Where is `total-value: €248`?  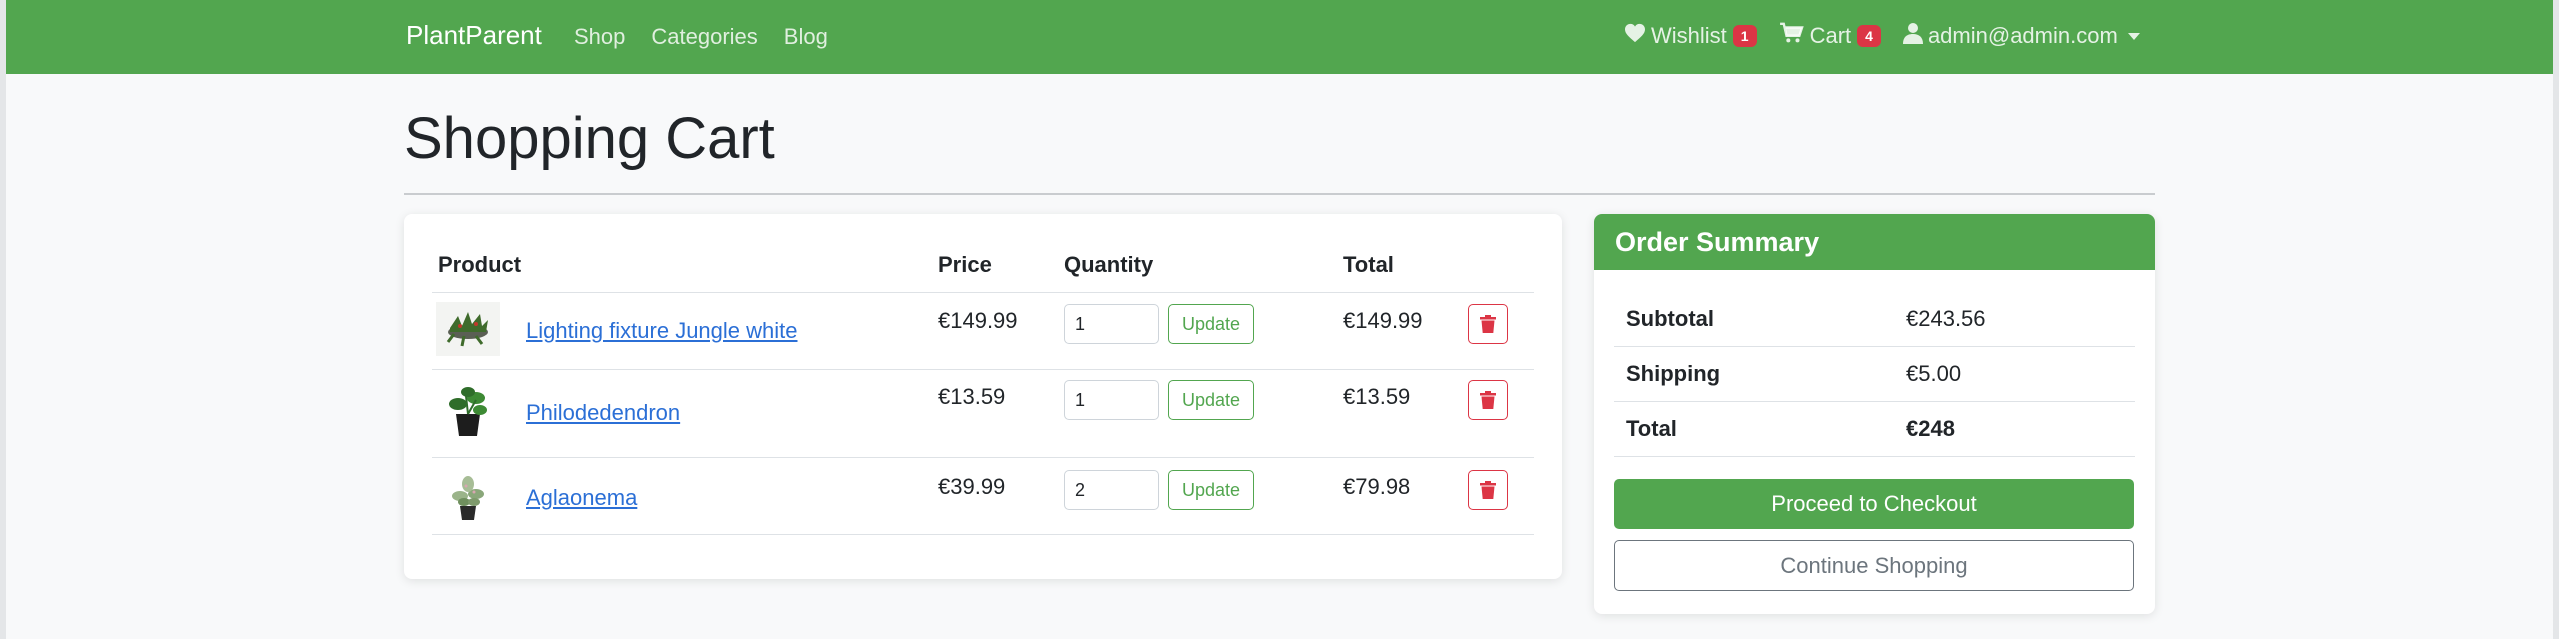
total-value: €248 is located at coordinates (1930, 428).